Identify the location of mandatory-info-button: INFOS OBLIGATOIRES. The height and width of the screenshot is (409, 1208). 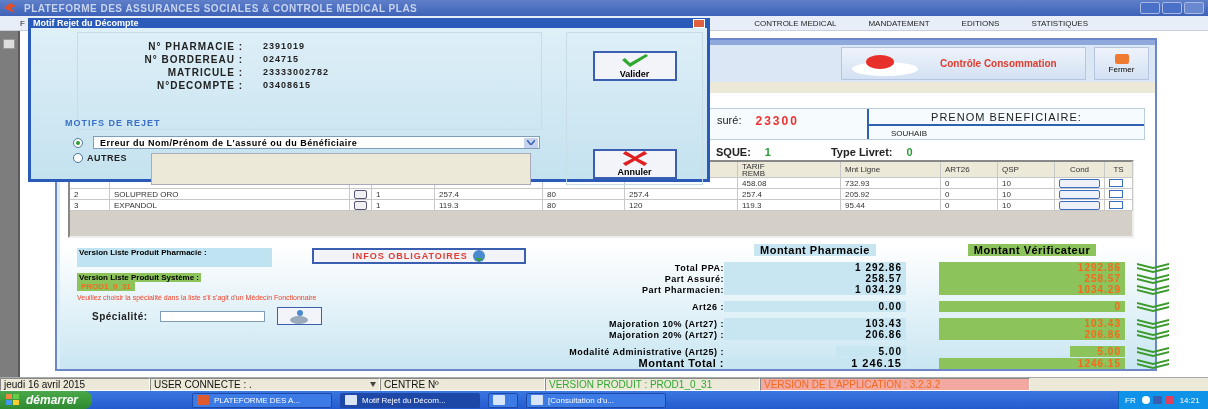
(419, 256).